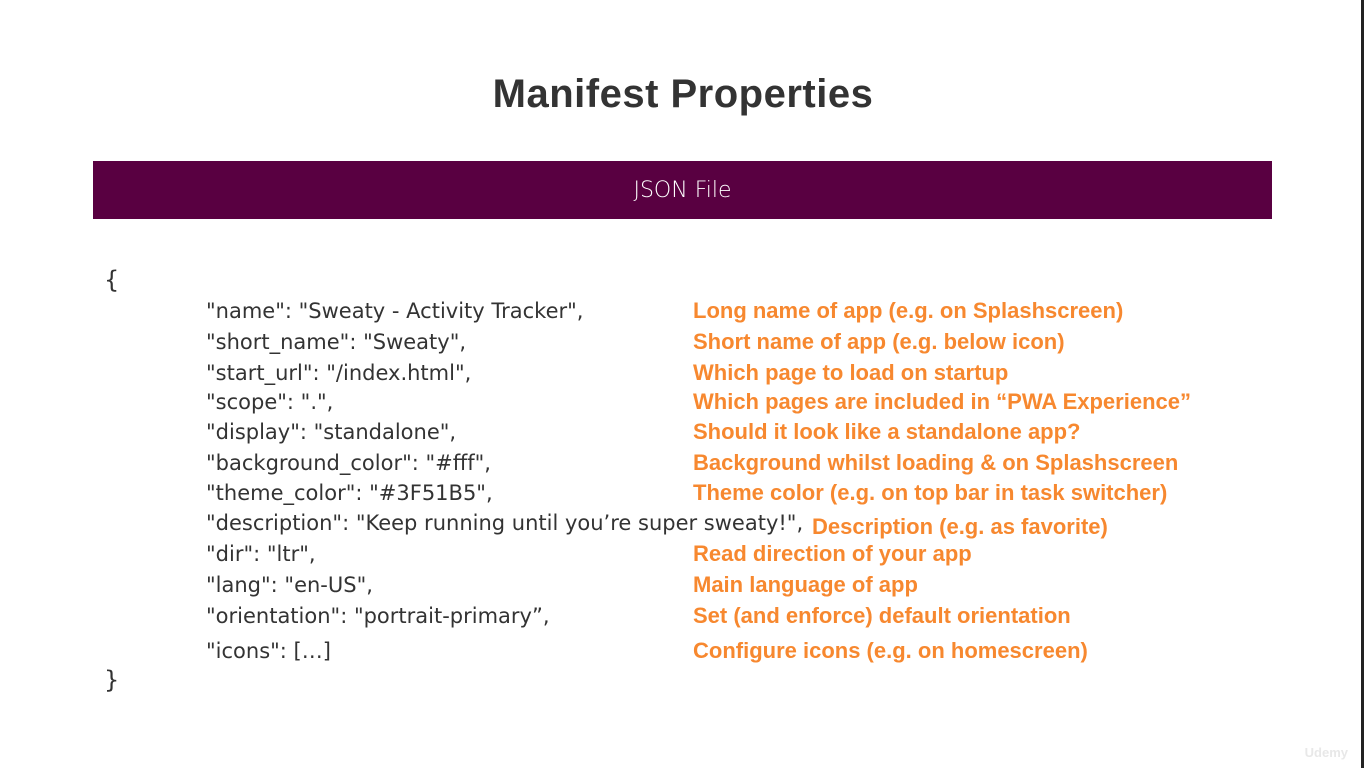  What do you see at coordinates (336, 342) in the screenshot?
I see `code-line: "short_name": "Sweaty",` at bounding box center [336, 342].